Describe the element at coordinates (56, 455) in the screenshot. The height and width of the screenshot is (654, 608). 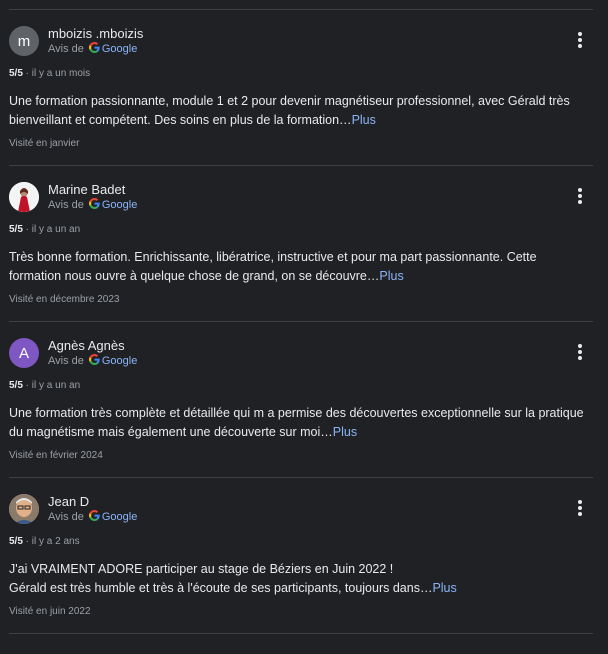
I see `visited-date: Visité en février 2024` at that location.